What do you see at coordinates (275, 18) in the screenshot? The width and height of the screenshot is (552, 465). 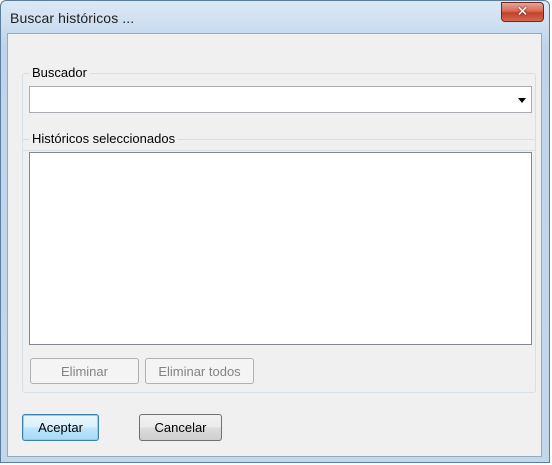 I see `title-bar: Buscar históricos ... ✕` at bounding box center [275, 18].